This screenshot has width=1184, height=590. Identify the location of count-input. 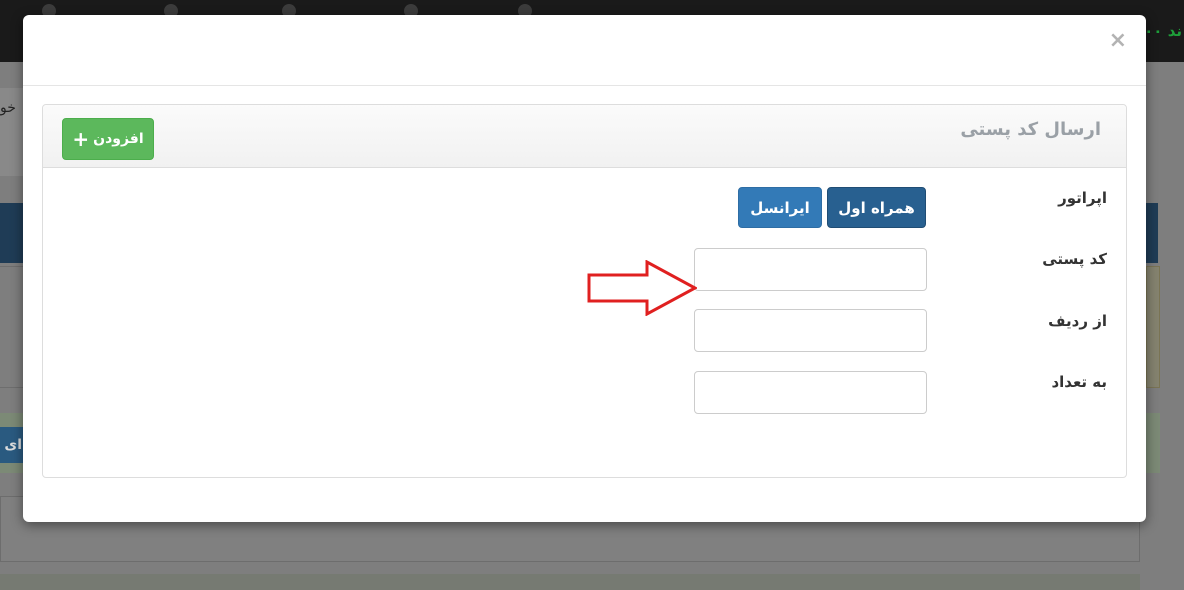
(810, 392).